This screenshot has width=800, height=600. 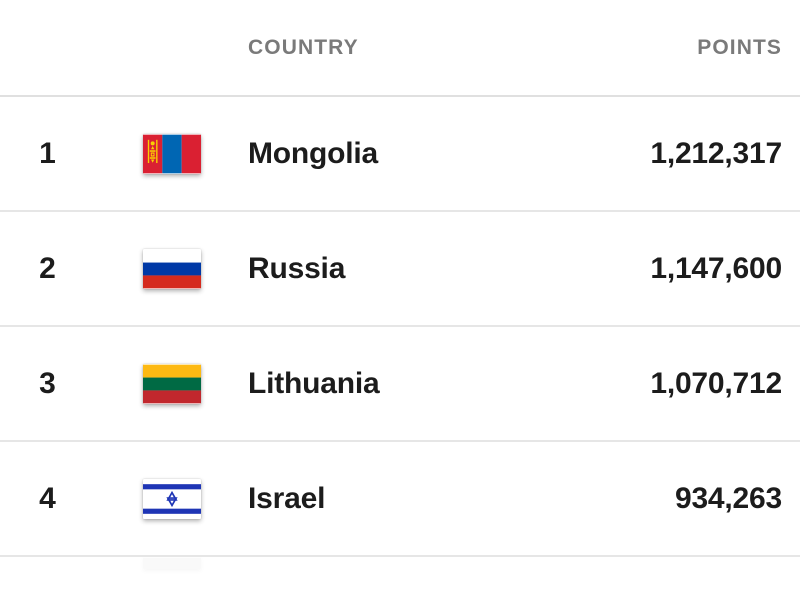 I want to click on rank-number: 1, so click(x=47, y=153).